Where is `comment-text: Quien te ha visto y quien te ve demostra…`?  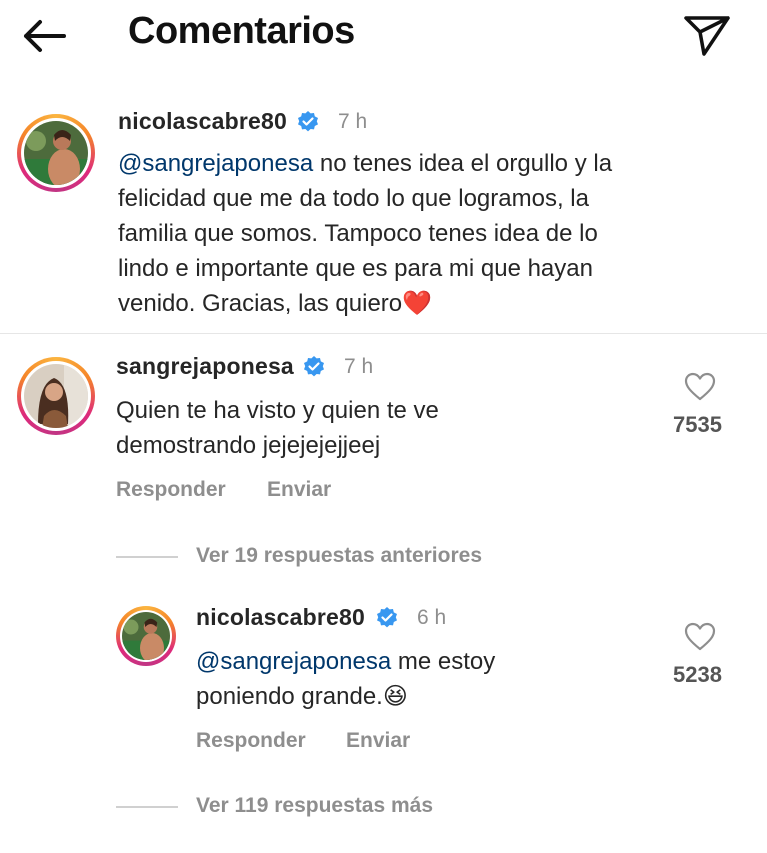
comment-text: Quien te ha visto y quien te ve demostra… is located at coordinates (277, 428).